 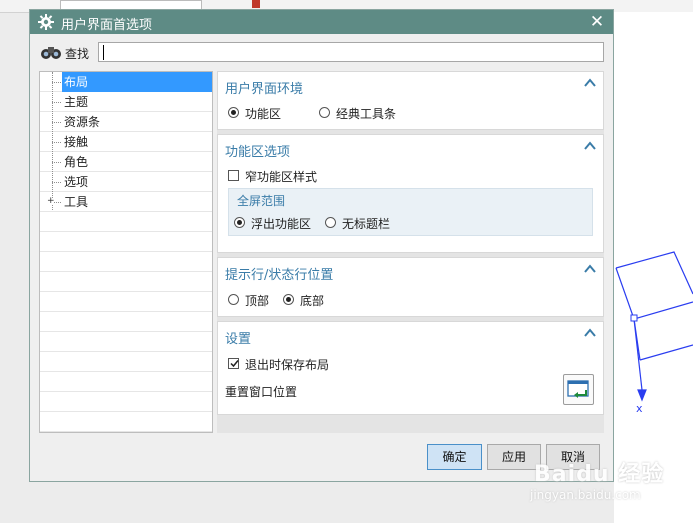 What do you see at coordinates (126, 102) in the screenshot?
I see `tree-item-theme: 主题` at bounding box center [126, 102].